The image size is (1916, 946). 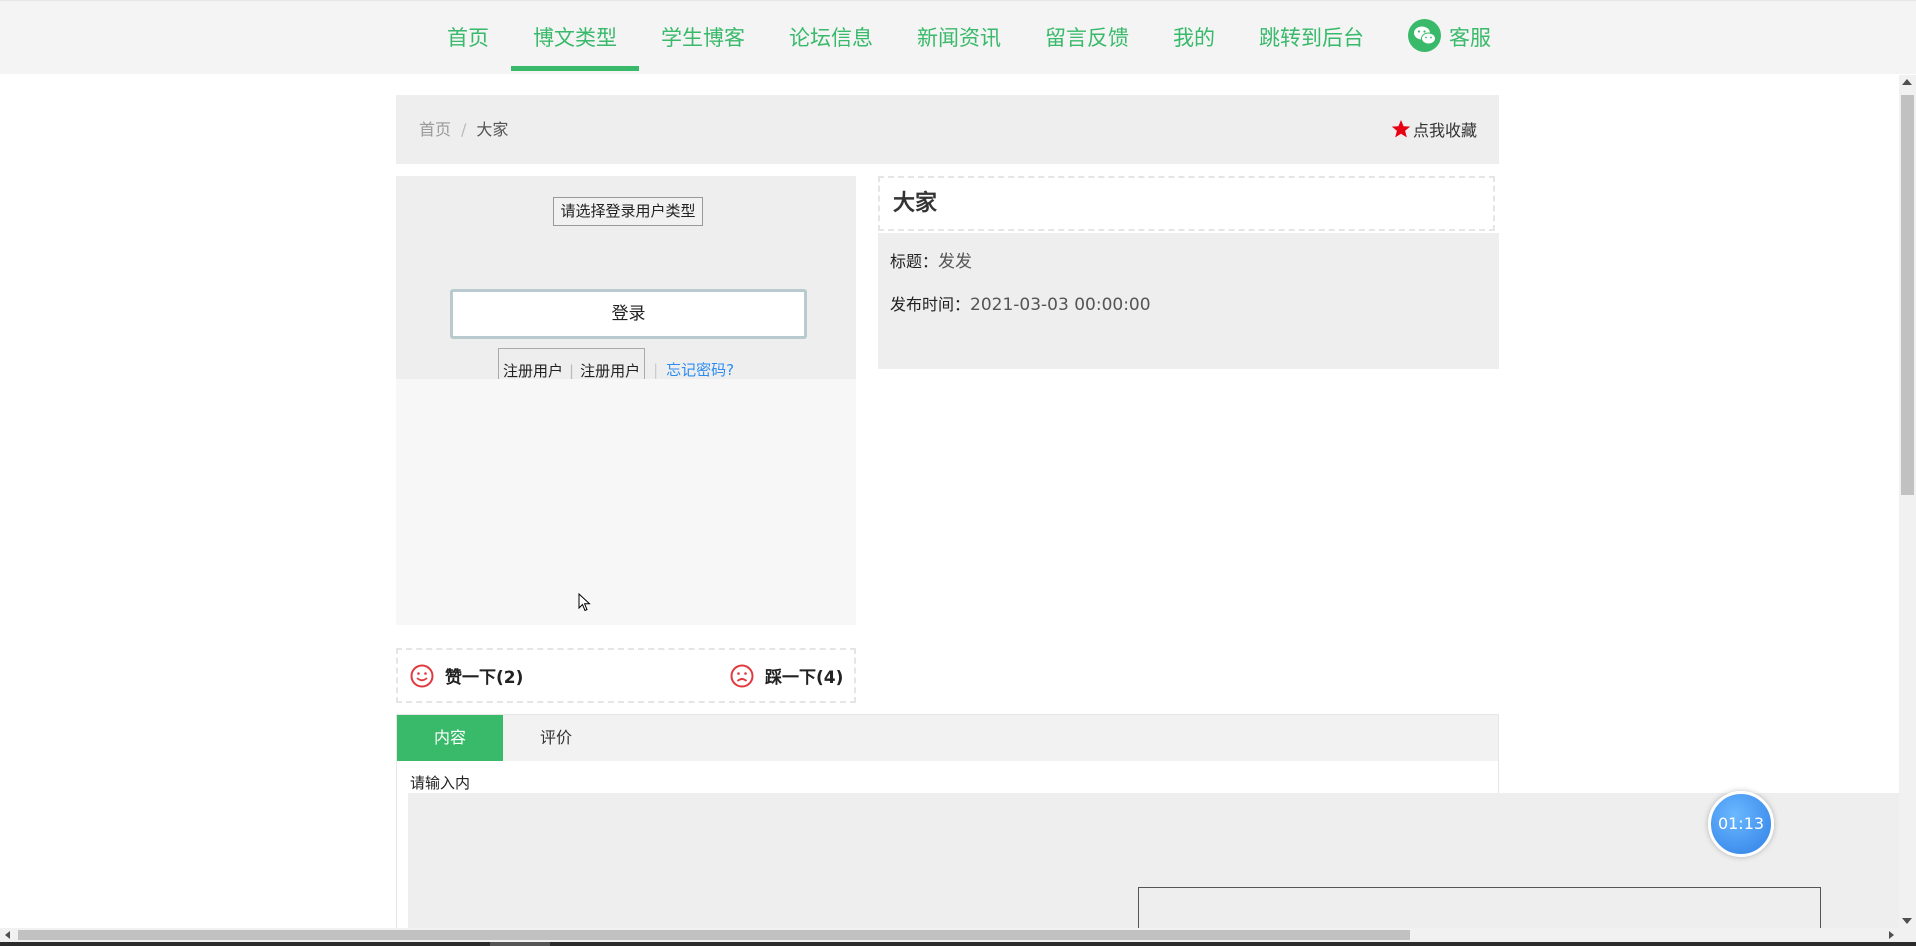 I want to click on nav-admin: 跳转到后台, so click(x=1311, y=37).